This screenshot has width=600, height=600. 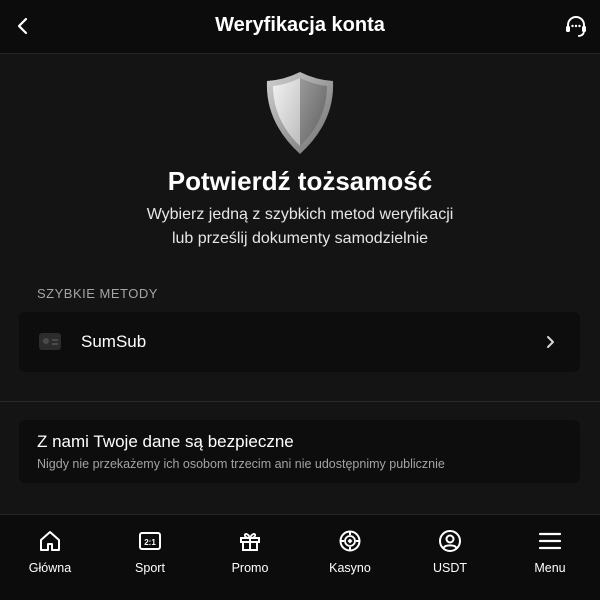 I want to click on nav-label: Główna, so click(x=50, y=568).